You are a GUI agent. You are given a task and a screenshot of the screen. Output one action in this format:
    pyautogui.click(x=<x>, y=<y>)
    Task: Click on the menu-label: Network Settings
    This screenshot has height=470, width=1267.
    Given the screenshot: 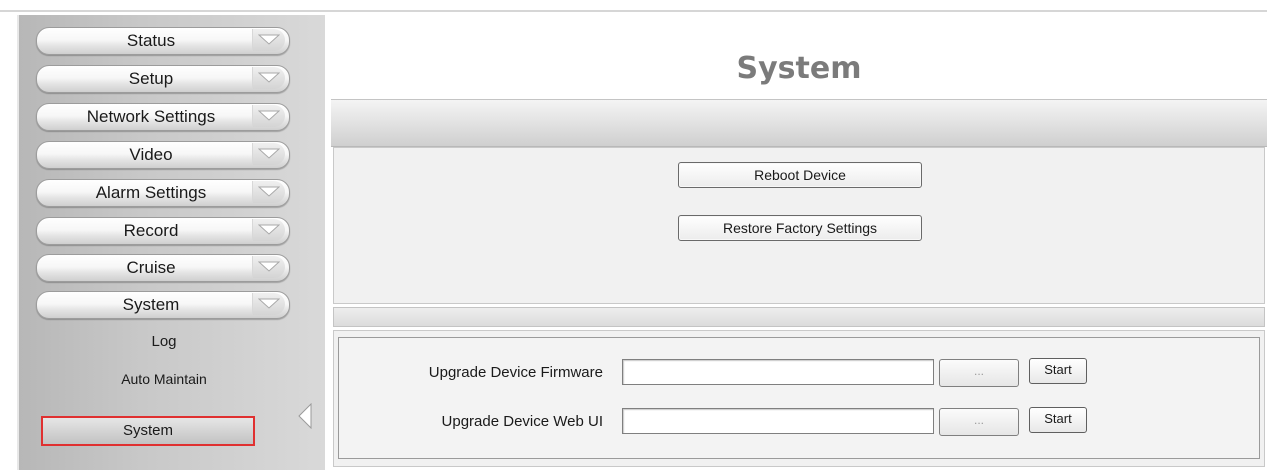 What is the action you would take?
    pyautogui.click(x=151, y=116)
    